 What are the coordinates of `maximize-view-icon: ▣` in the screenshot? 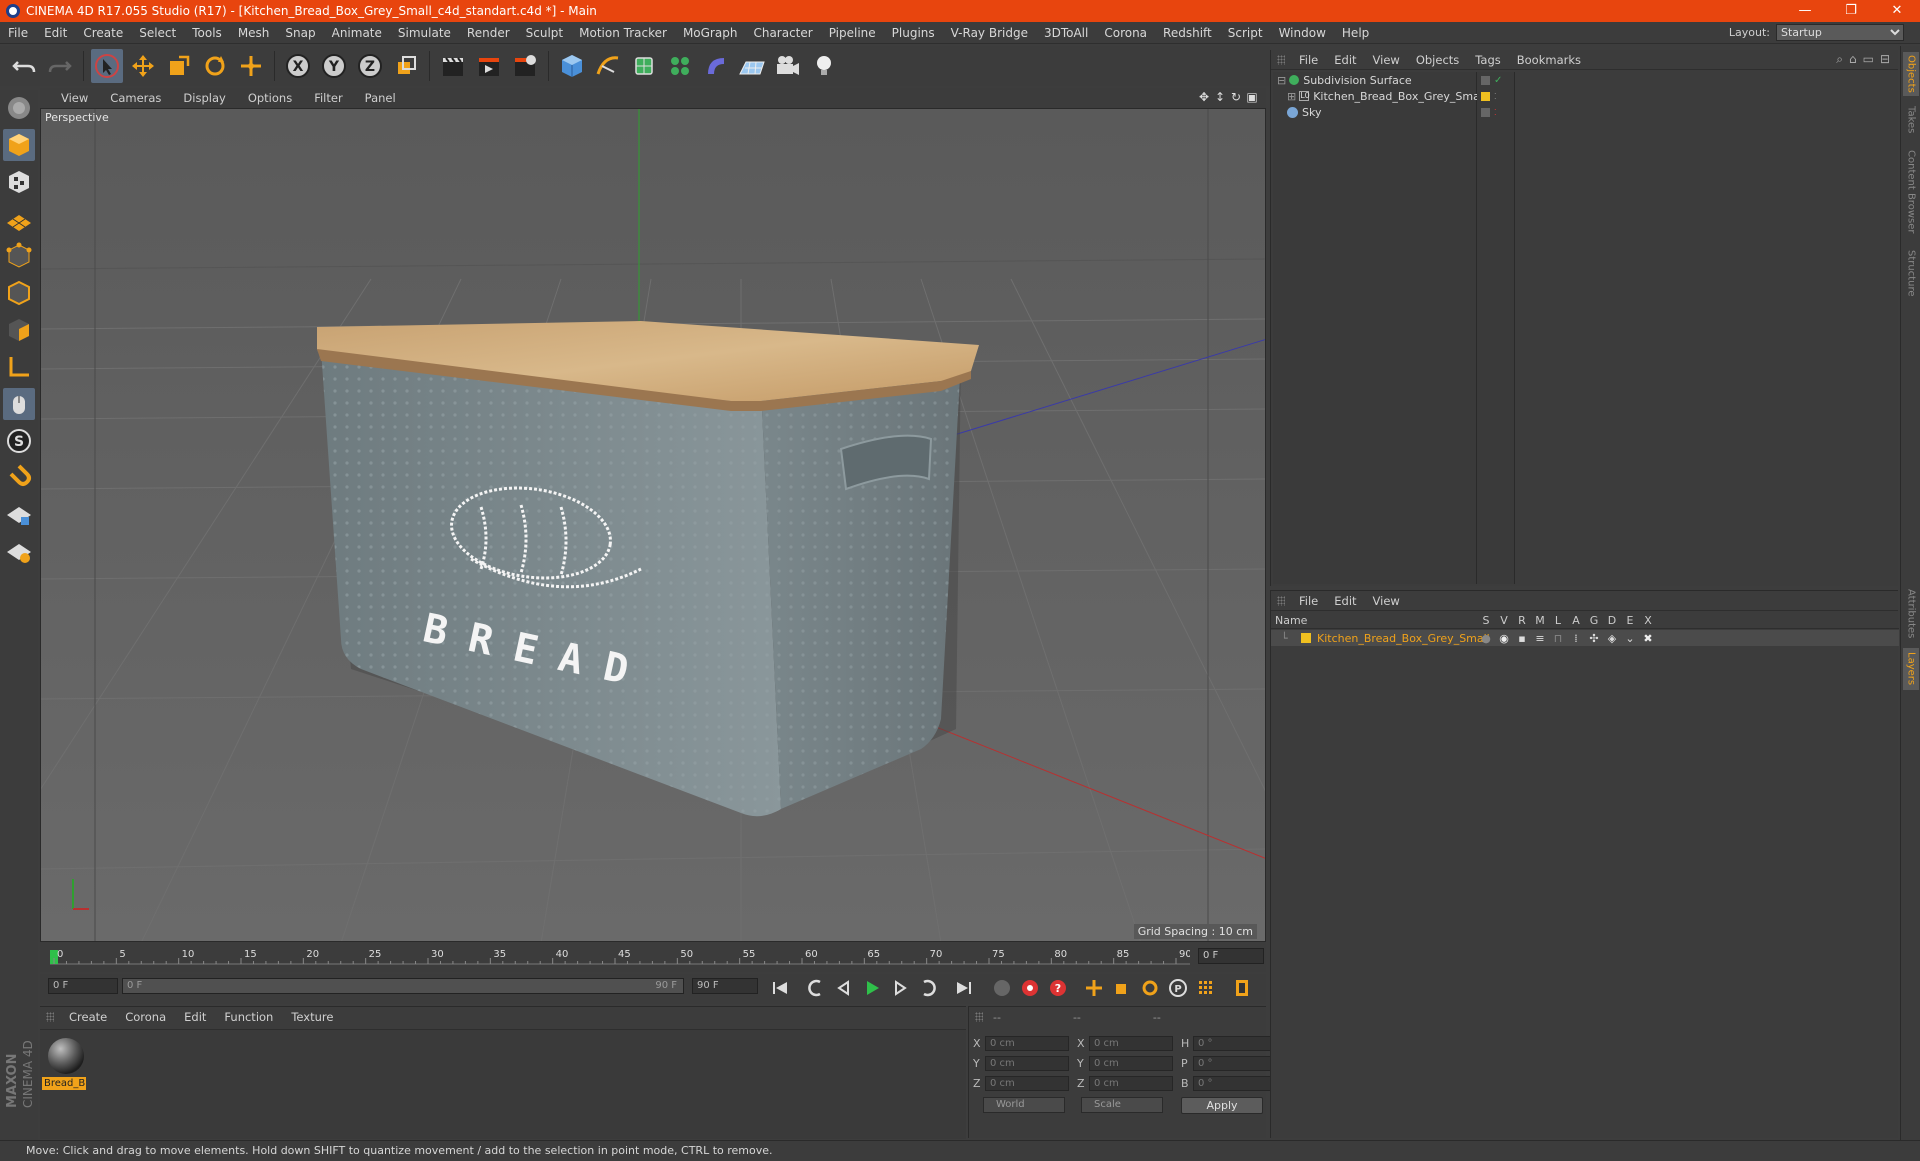 It's located at (1252, 97).